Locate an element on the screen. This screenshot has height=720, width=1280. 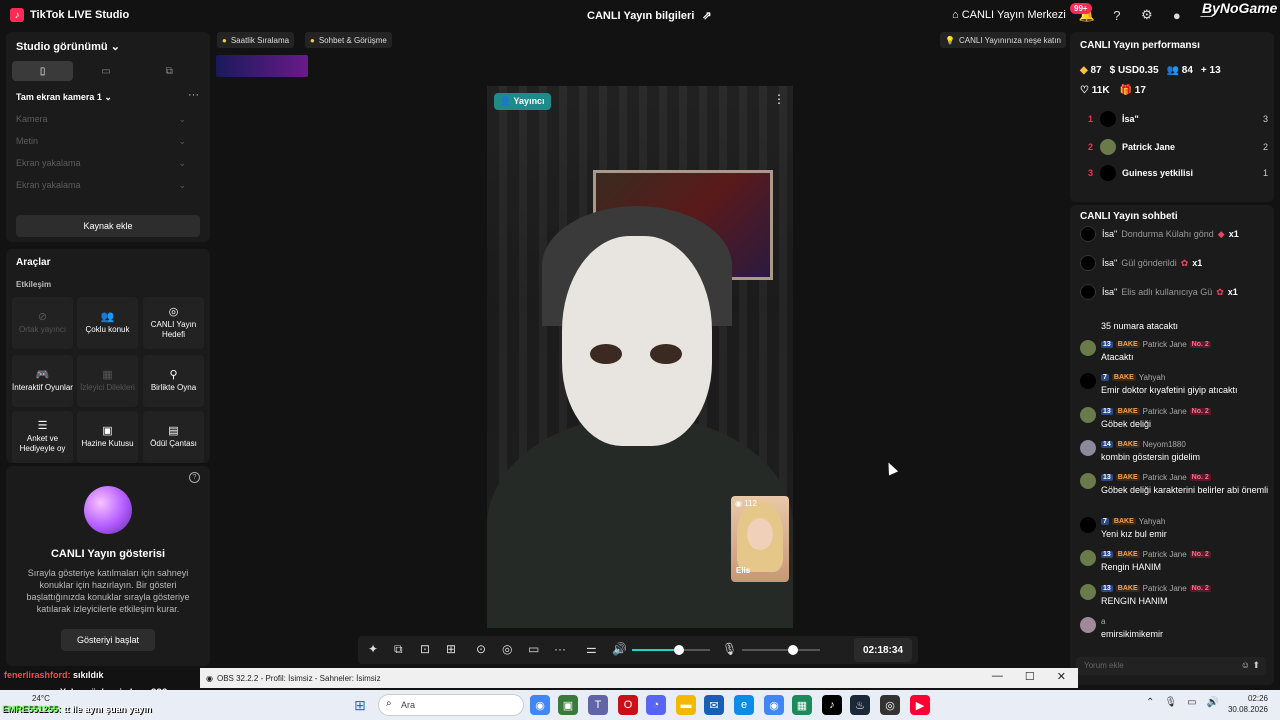
users-icon: 👥 is located at coordinates (107, 316).